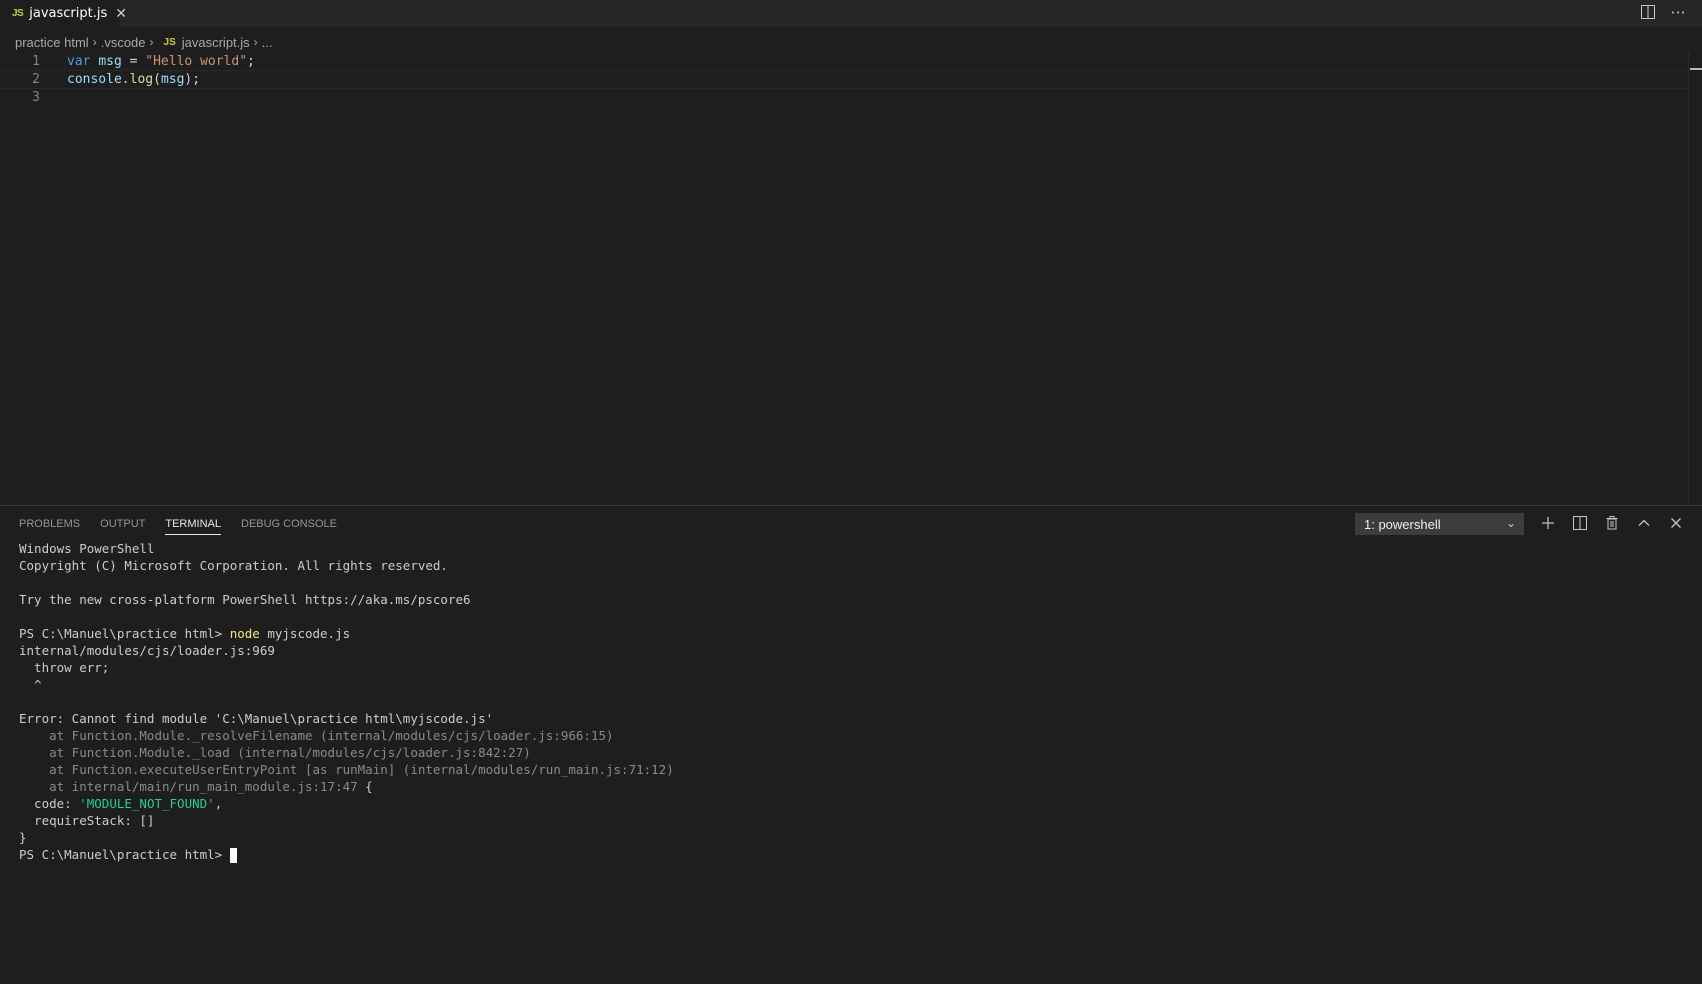 The height and width of the screenshot is (984, 1702). Describe the element at coordinates (157, 79) in the screenshot. I see `code-token: (` at that location.